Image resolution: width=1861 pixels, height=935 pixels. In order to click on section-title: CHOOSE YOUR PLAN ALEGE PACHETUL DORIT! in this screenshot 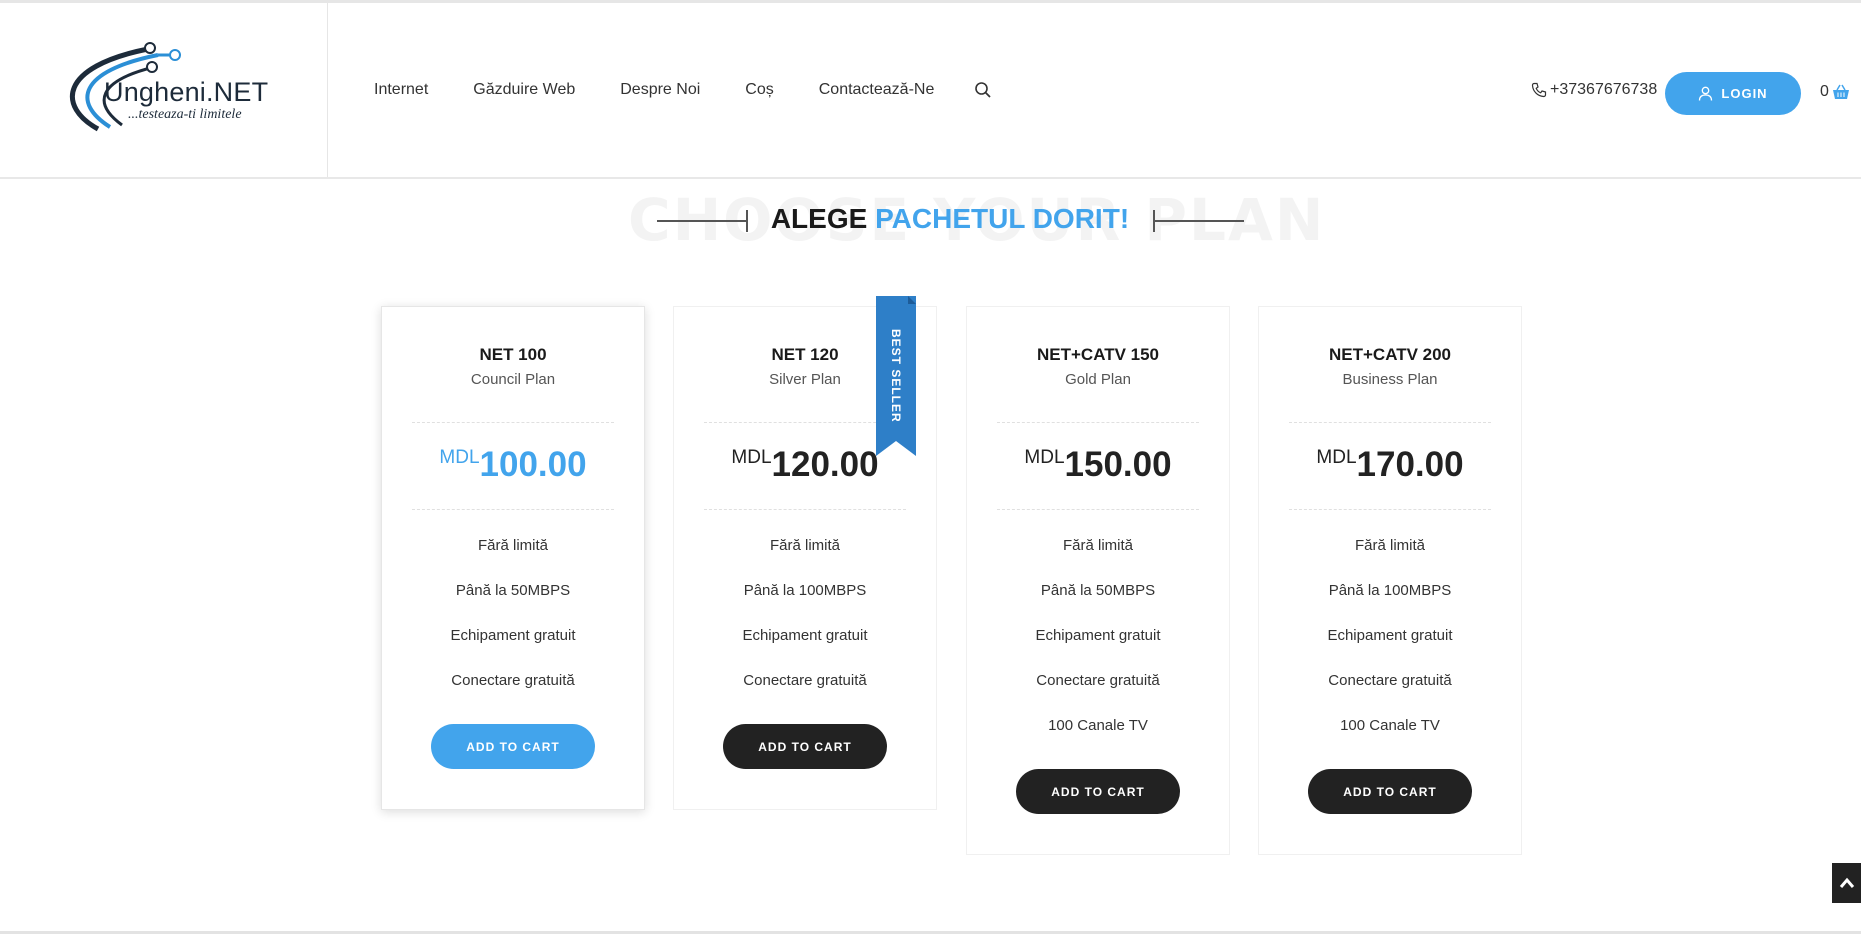, I will do `click(930, 220)`.